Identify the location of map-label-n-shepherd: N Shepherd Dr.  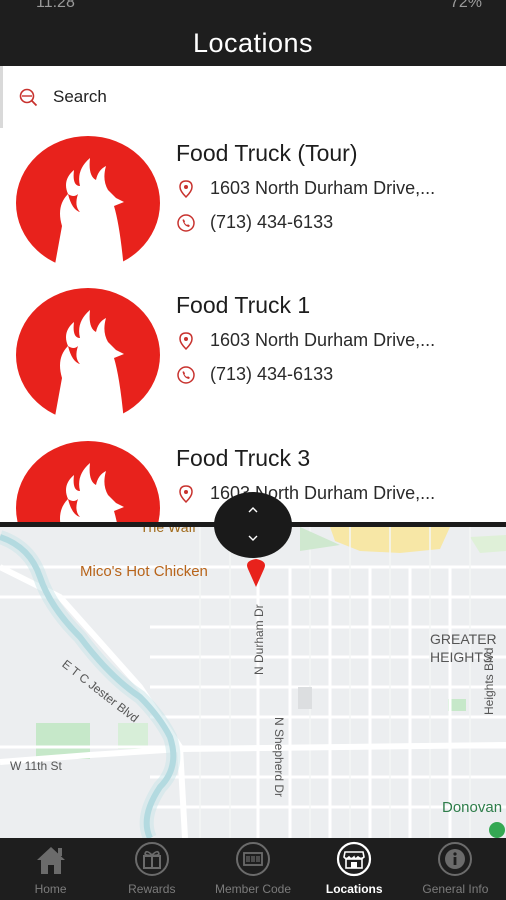
(279, 757).